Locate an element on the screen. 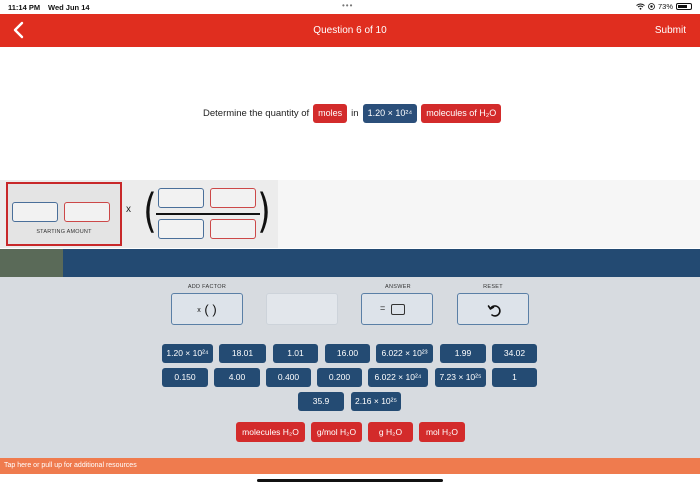  answer-button: = is located at coordinates (397, 309).